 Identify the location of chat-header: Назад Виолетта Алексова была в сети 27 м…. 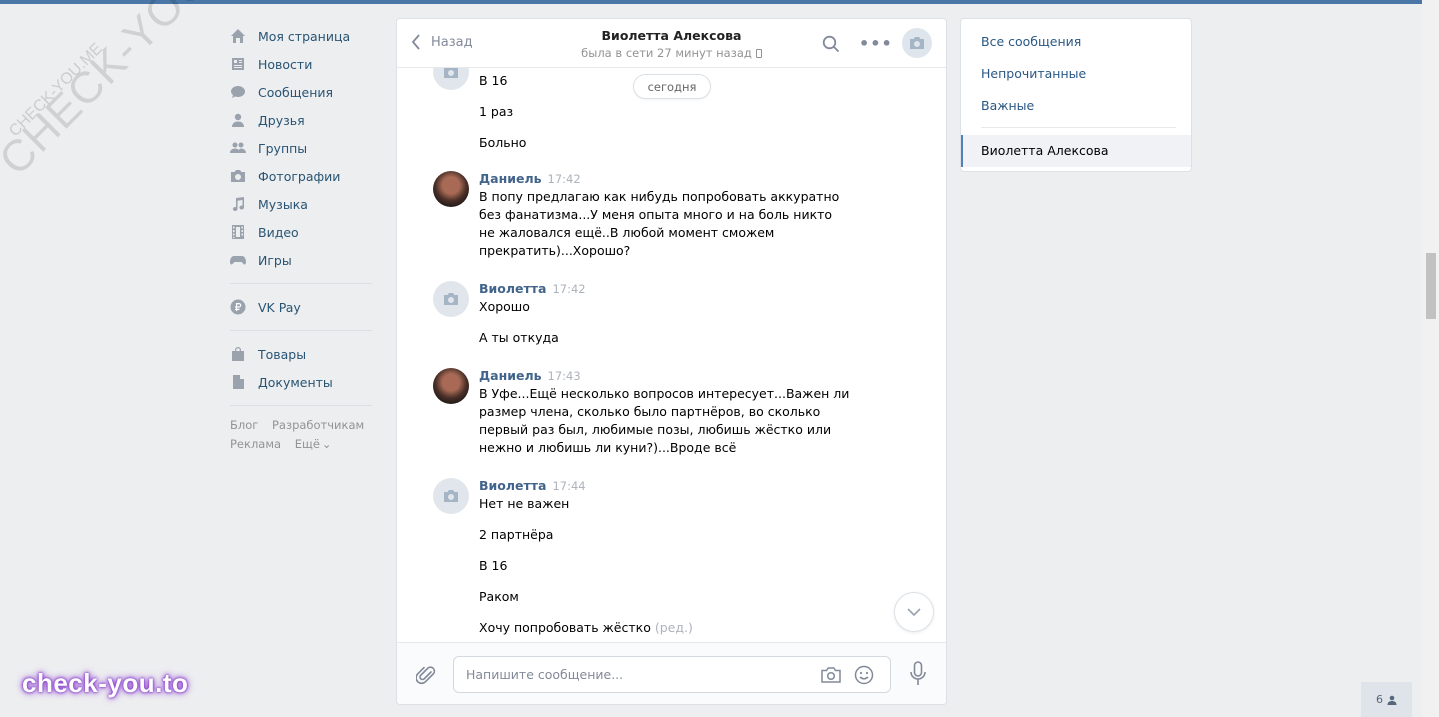
(671, 43).